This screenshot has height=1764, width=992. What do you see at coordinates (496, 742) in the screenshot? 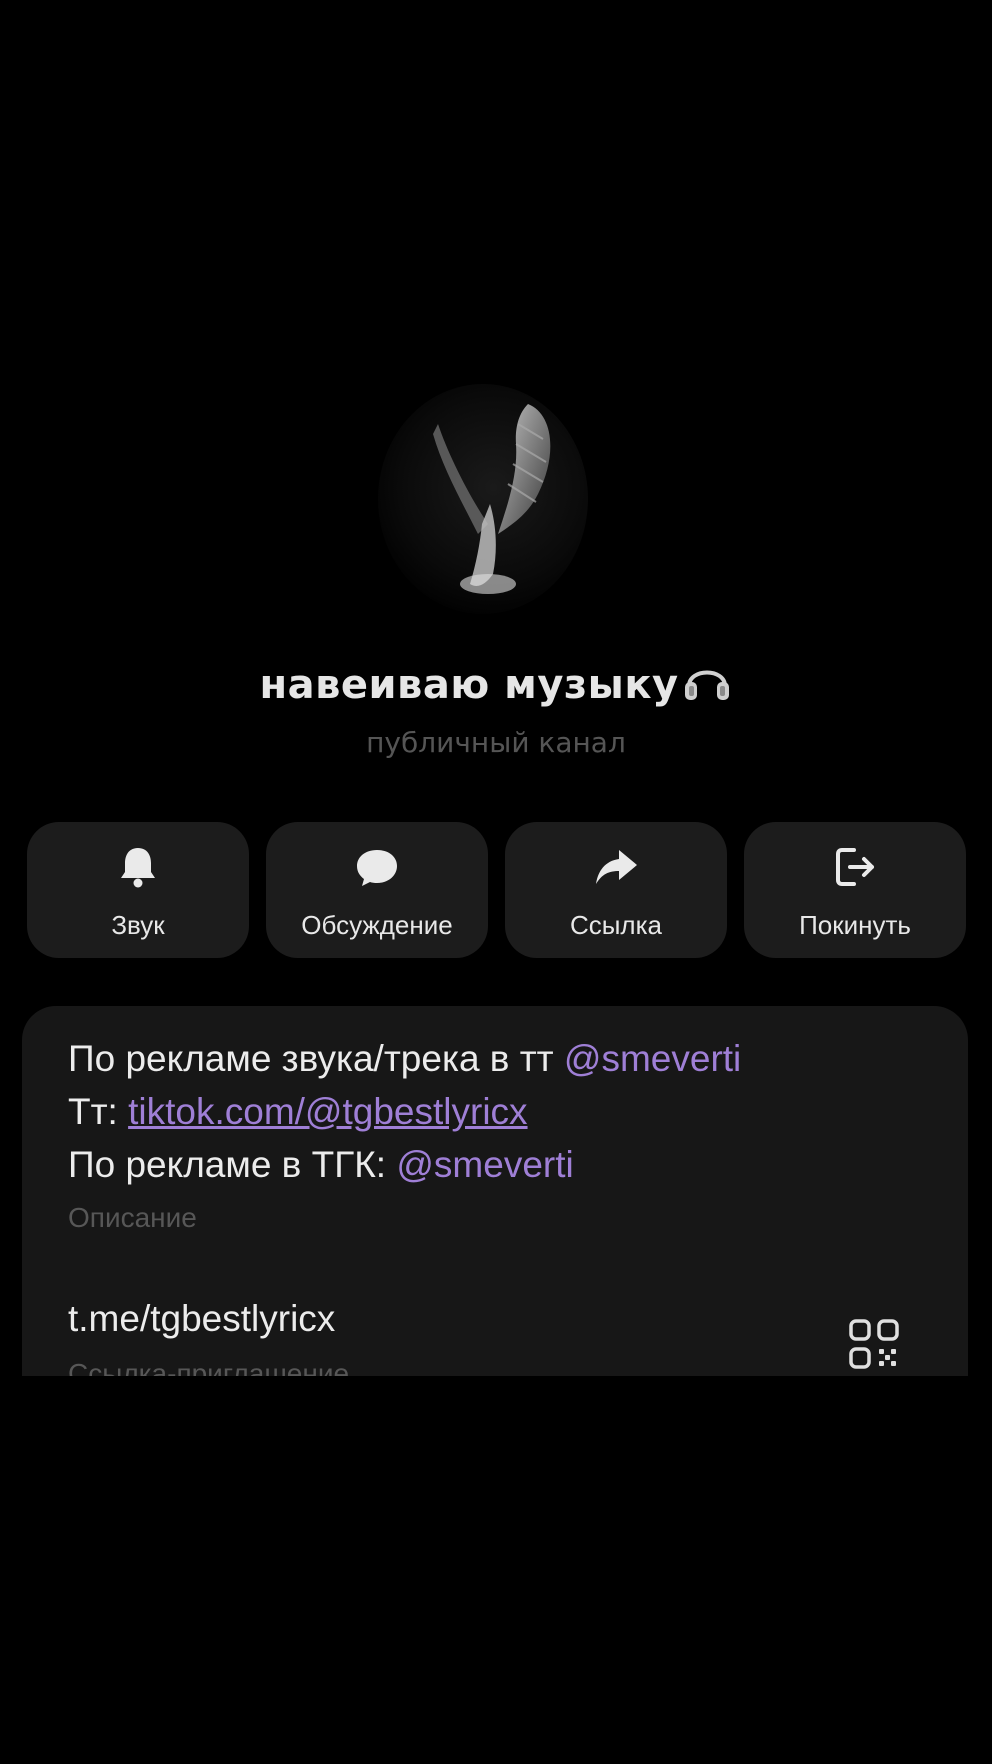
I see `channel-type: публичный канал` at bounding box center [496, 742].